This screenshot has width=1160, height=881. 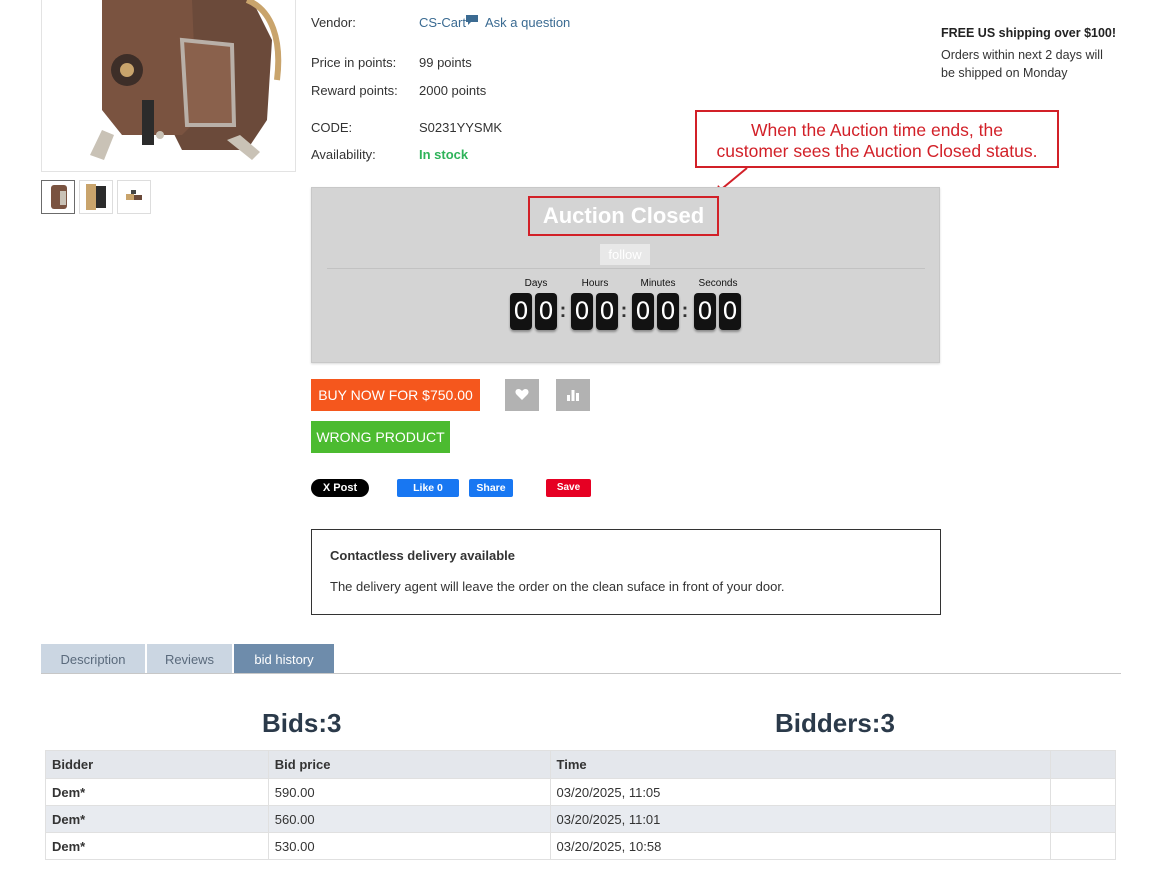 I want to click on thumbnail-backpack-icon, so click(x=59, y=197).